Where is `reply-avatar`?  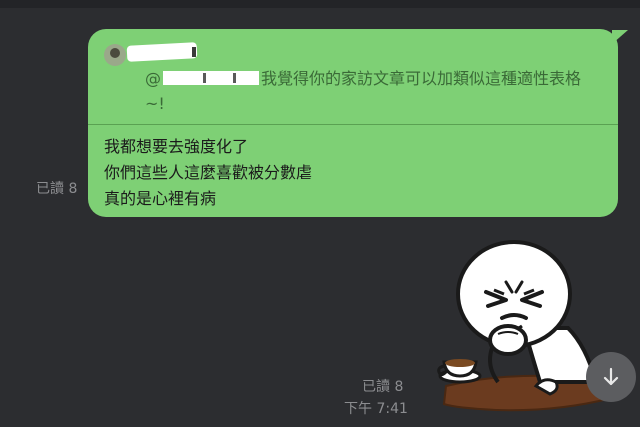 reply-avatar is located at coordinates (115, 55).